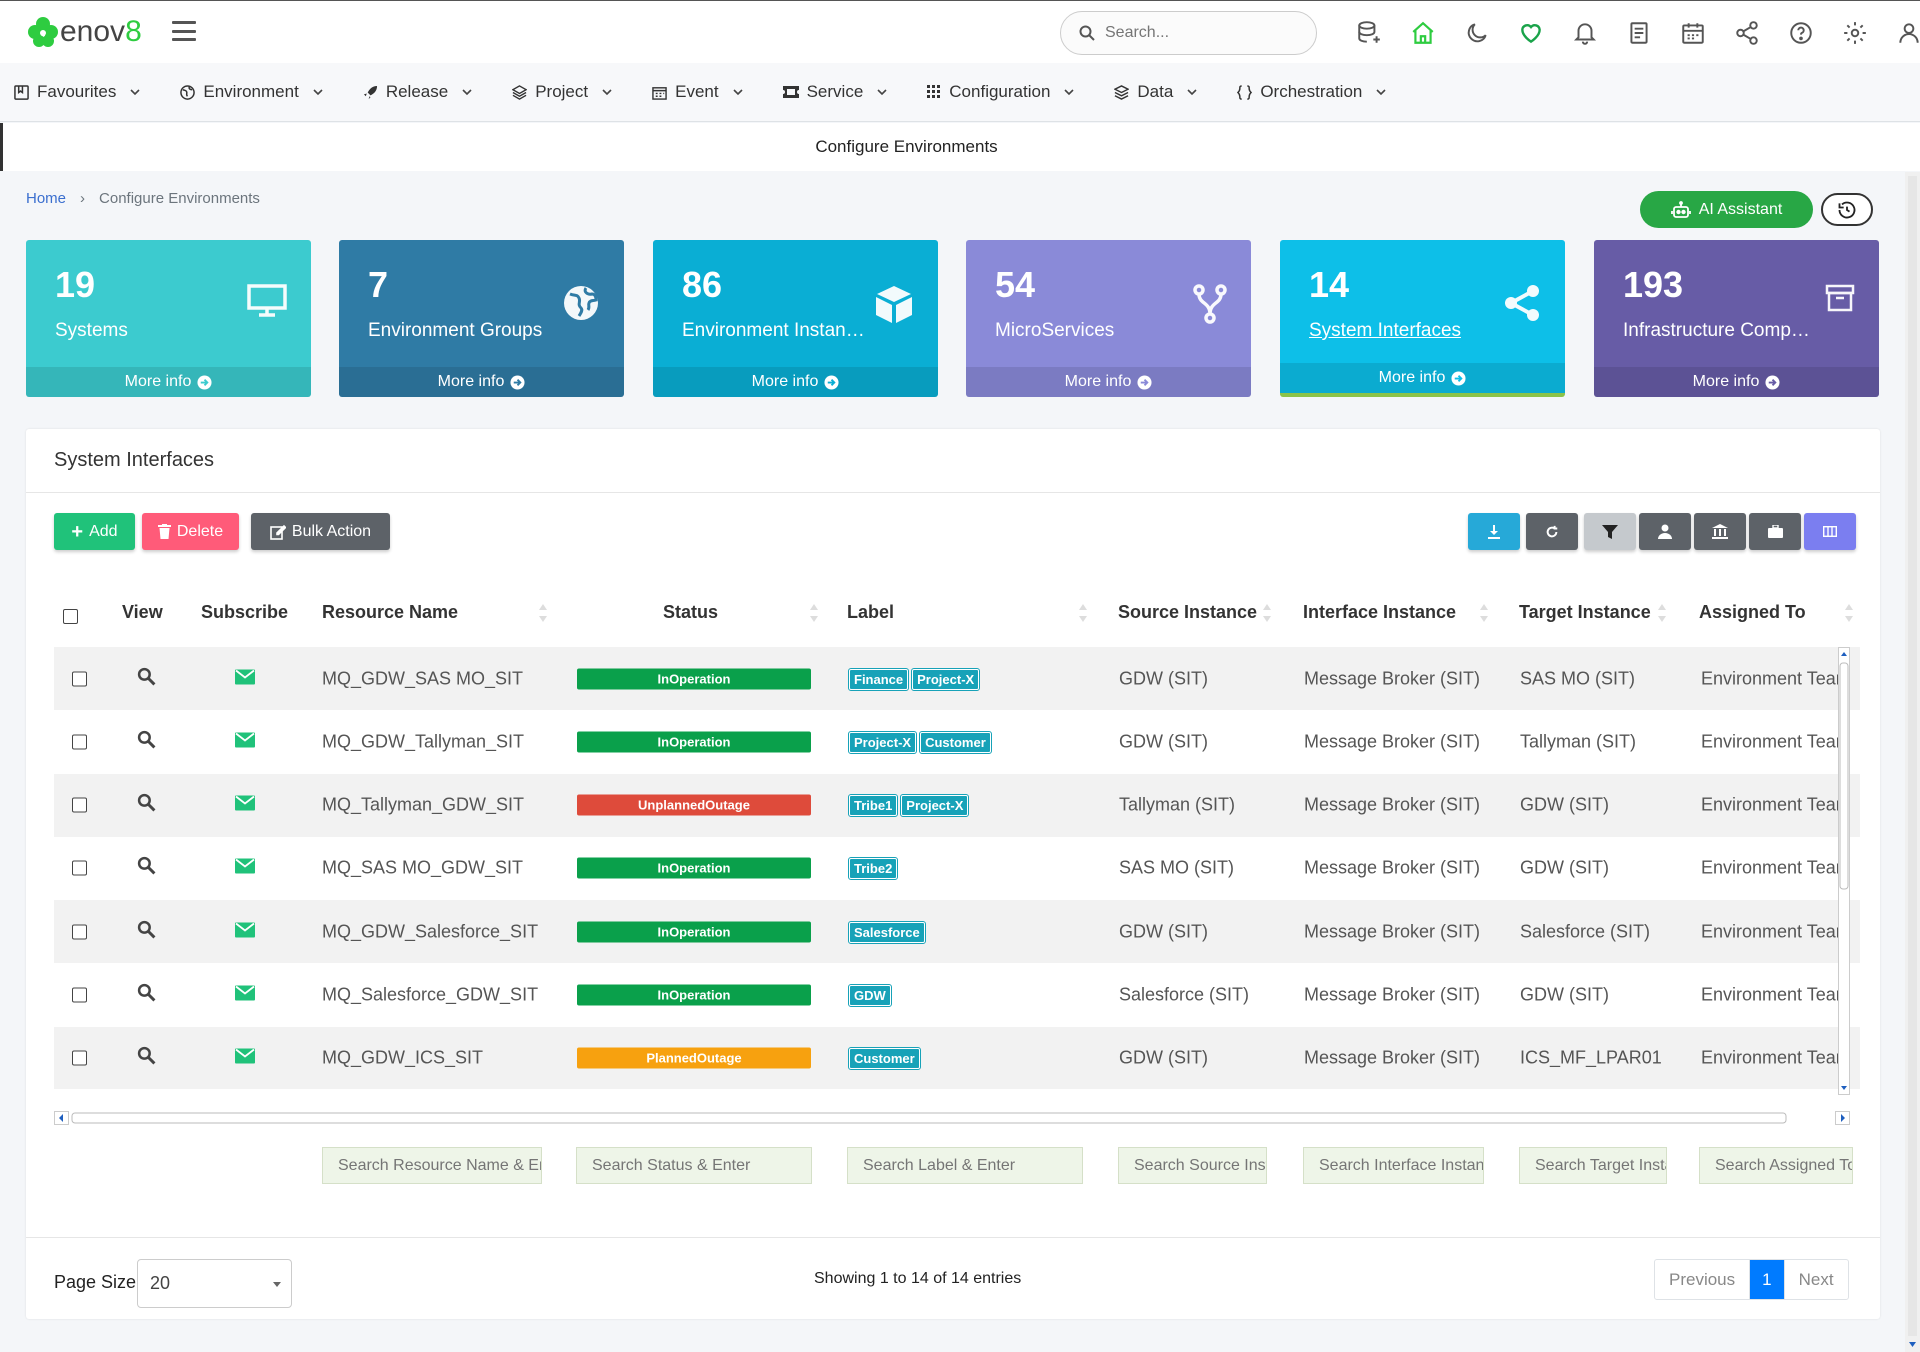  I want to click on breadcrumb-home: Home, so click(46, 198).